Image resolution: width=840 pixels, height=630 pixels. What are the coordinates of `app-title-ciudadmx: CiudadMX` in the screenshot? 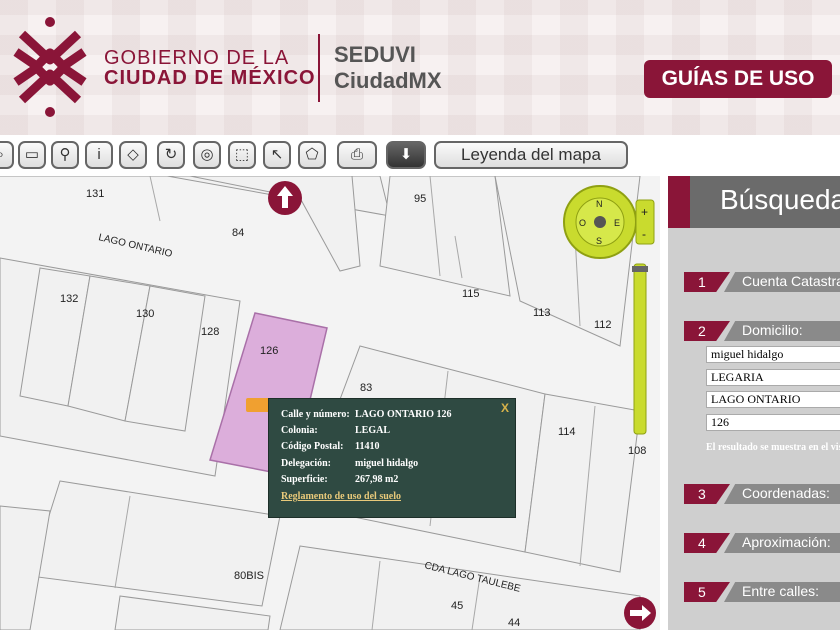 It's located at (388, 80).